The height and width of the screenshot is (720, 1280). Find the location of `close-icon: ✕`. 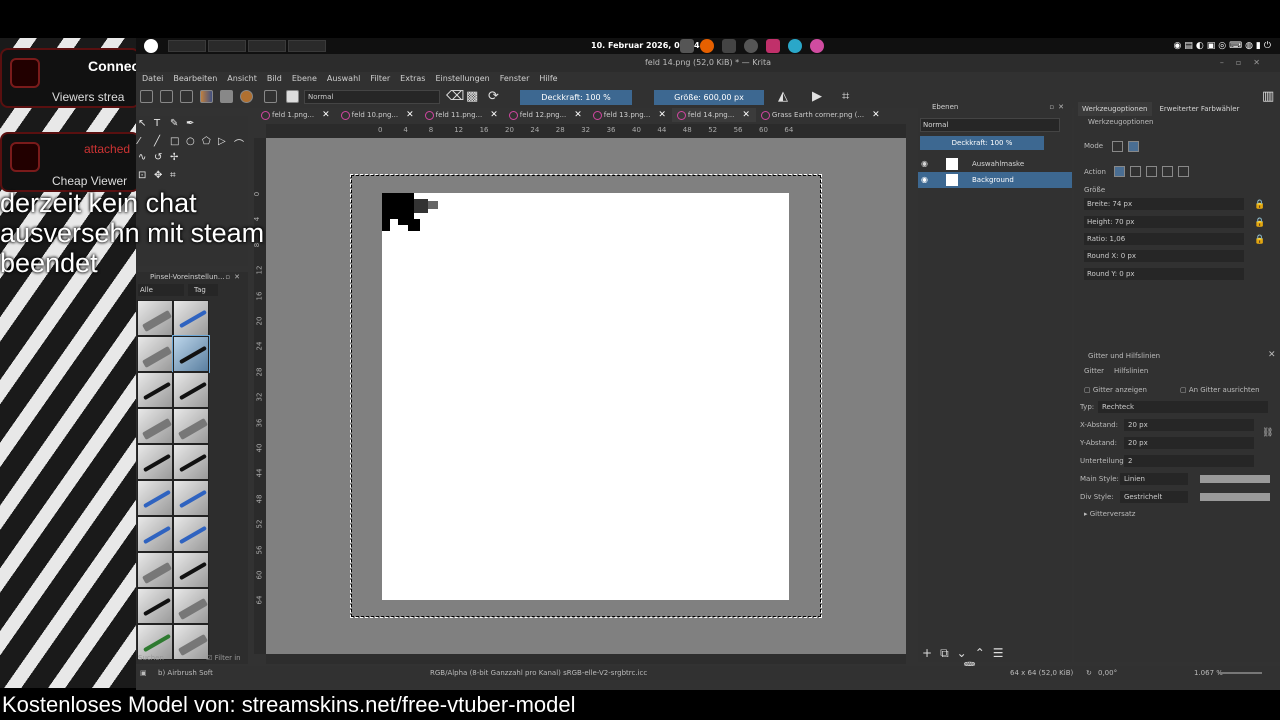

close-icon: ✕ is located at coordinates (1272, 355).